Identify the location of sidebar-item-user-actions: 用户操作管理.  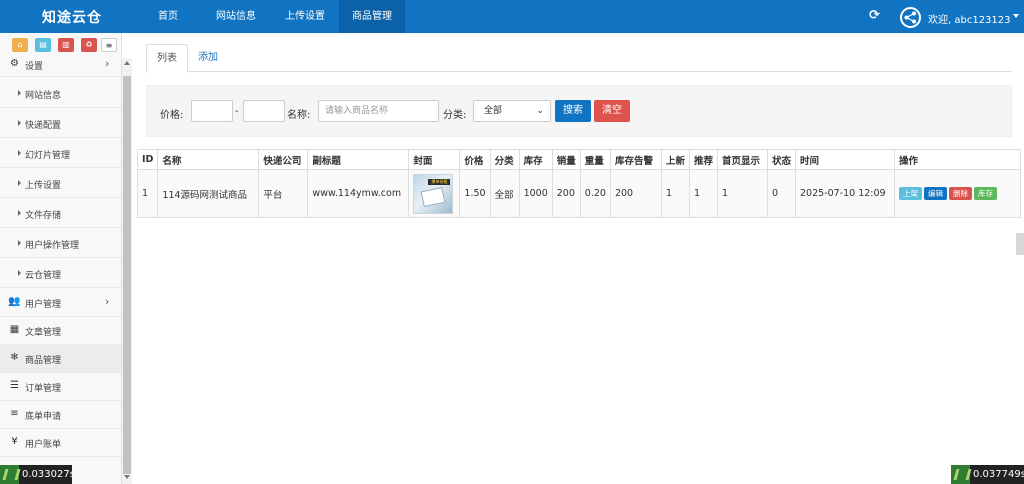
(60, 243).